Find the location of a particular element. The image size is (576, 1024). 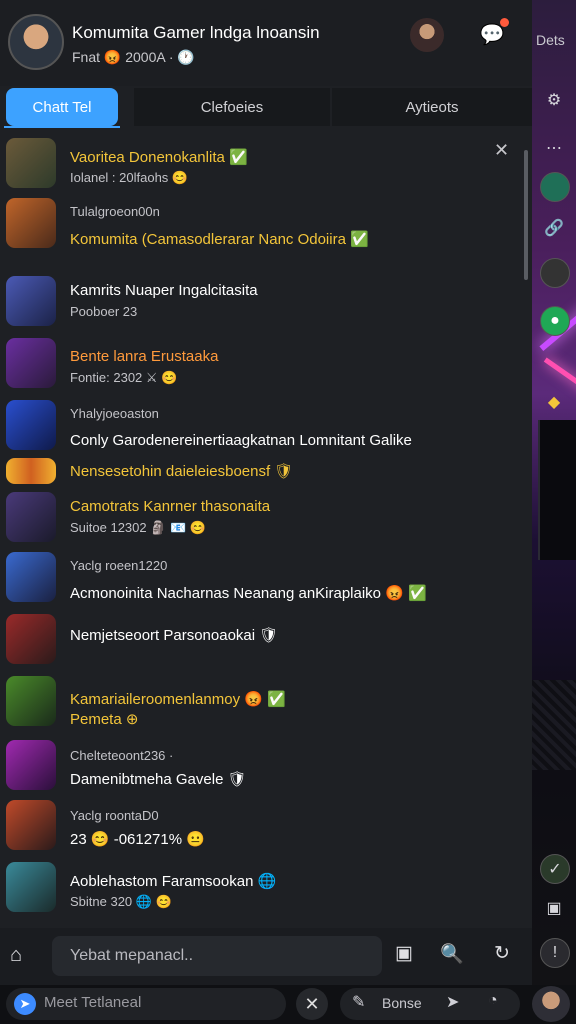

user-avatar is located at coordinates (551, 1004).